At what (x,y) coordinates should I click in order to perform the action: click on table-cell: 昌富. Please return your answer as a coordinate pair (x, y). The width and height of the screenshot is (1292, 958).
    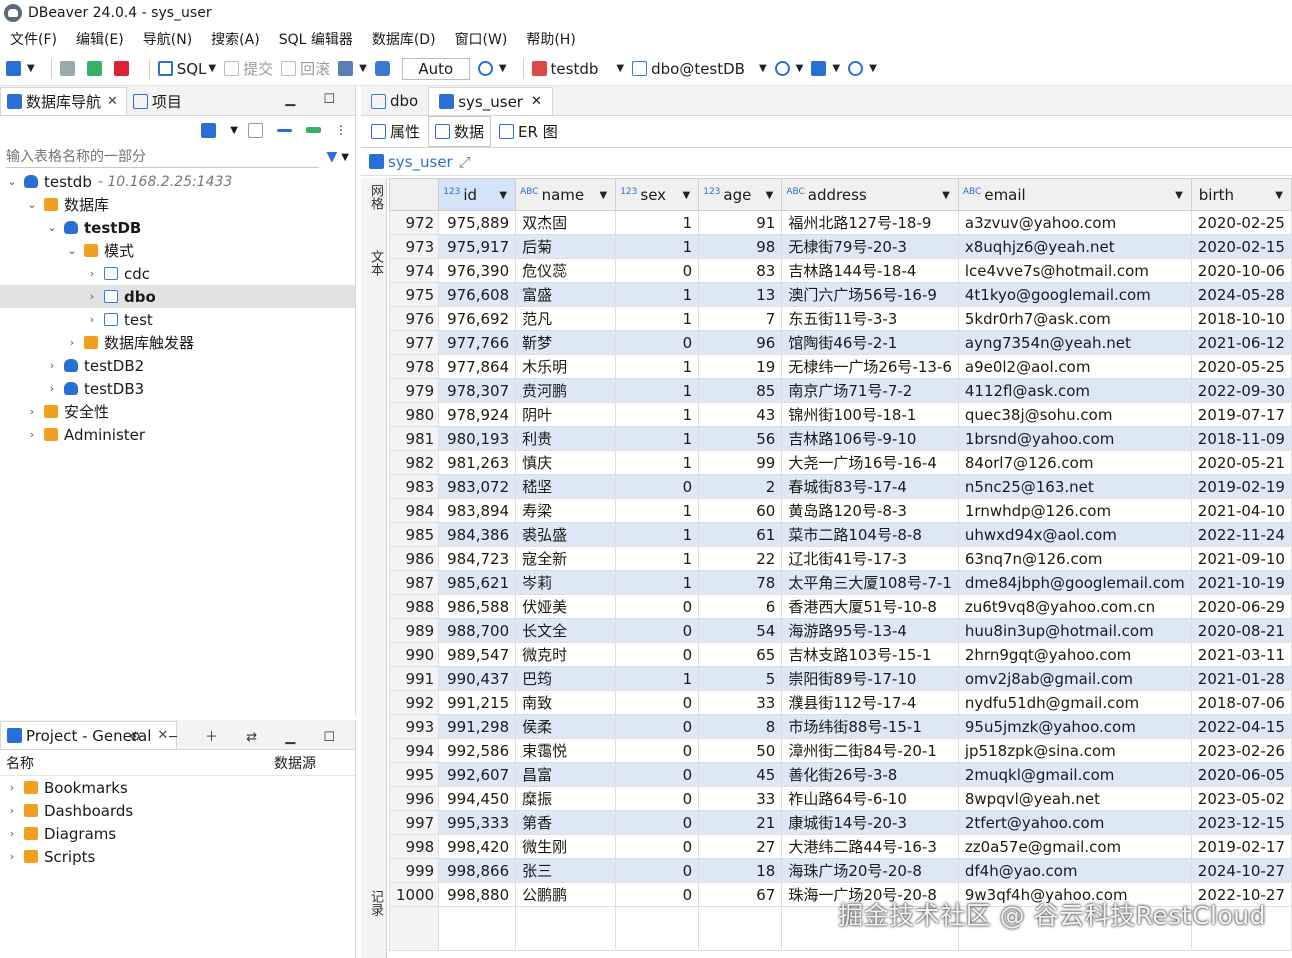
    Looking at the image, I should click on (566, 774).